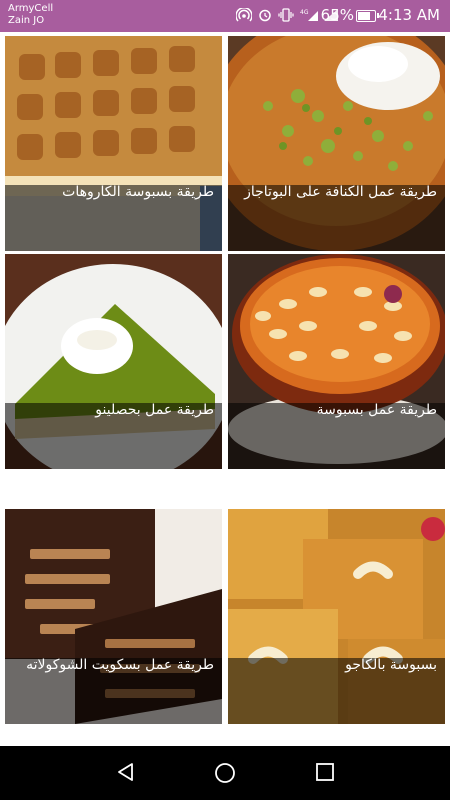 The image size is (450, 800). Describe the element at coordinates (376, 410) in the screenshot. I see `recipe-title: طريقة عمل بسبوسة` at that location.